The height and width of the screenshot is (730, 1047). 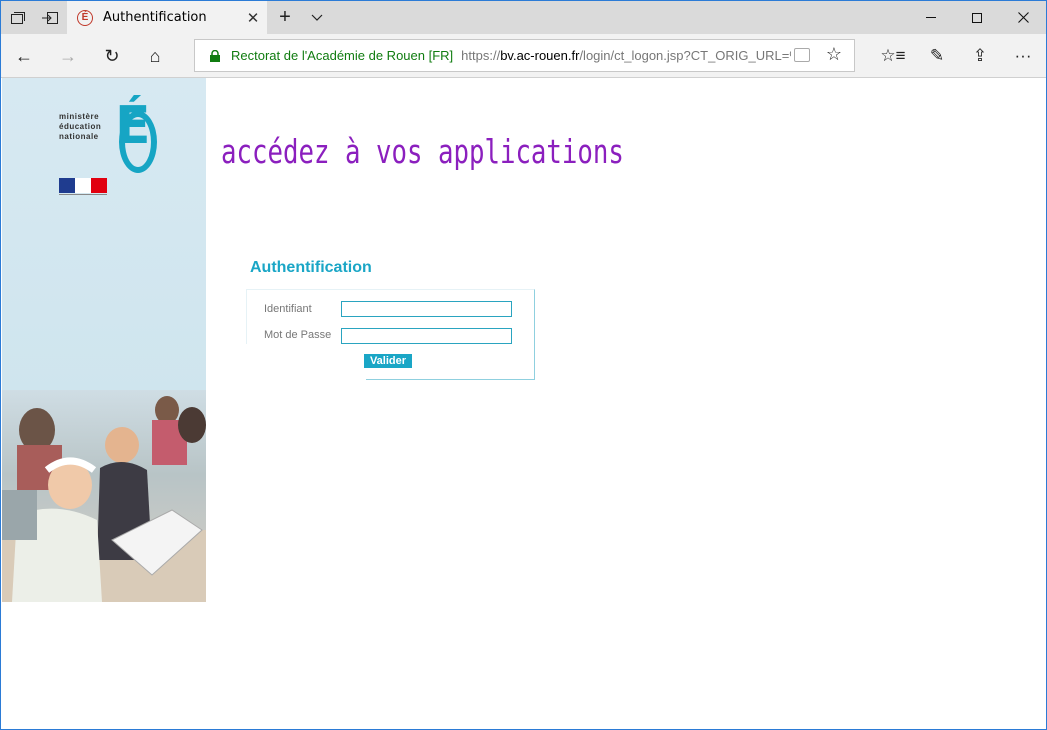 What do you see at coordinates (50, 17) in the screenshot?
I see `set-aside-tabs-icon` at bounding box center [50, 17].